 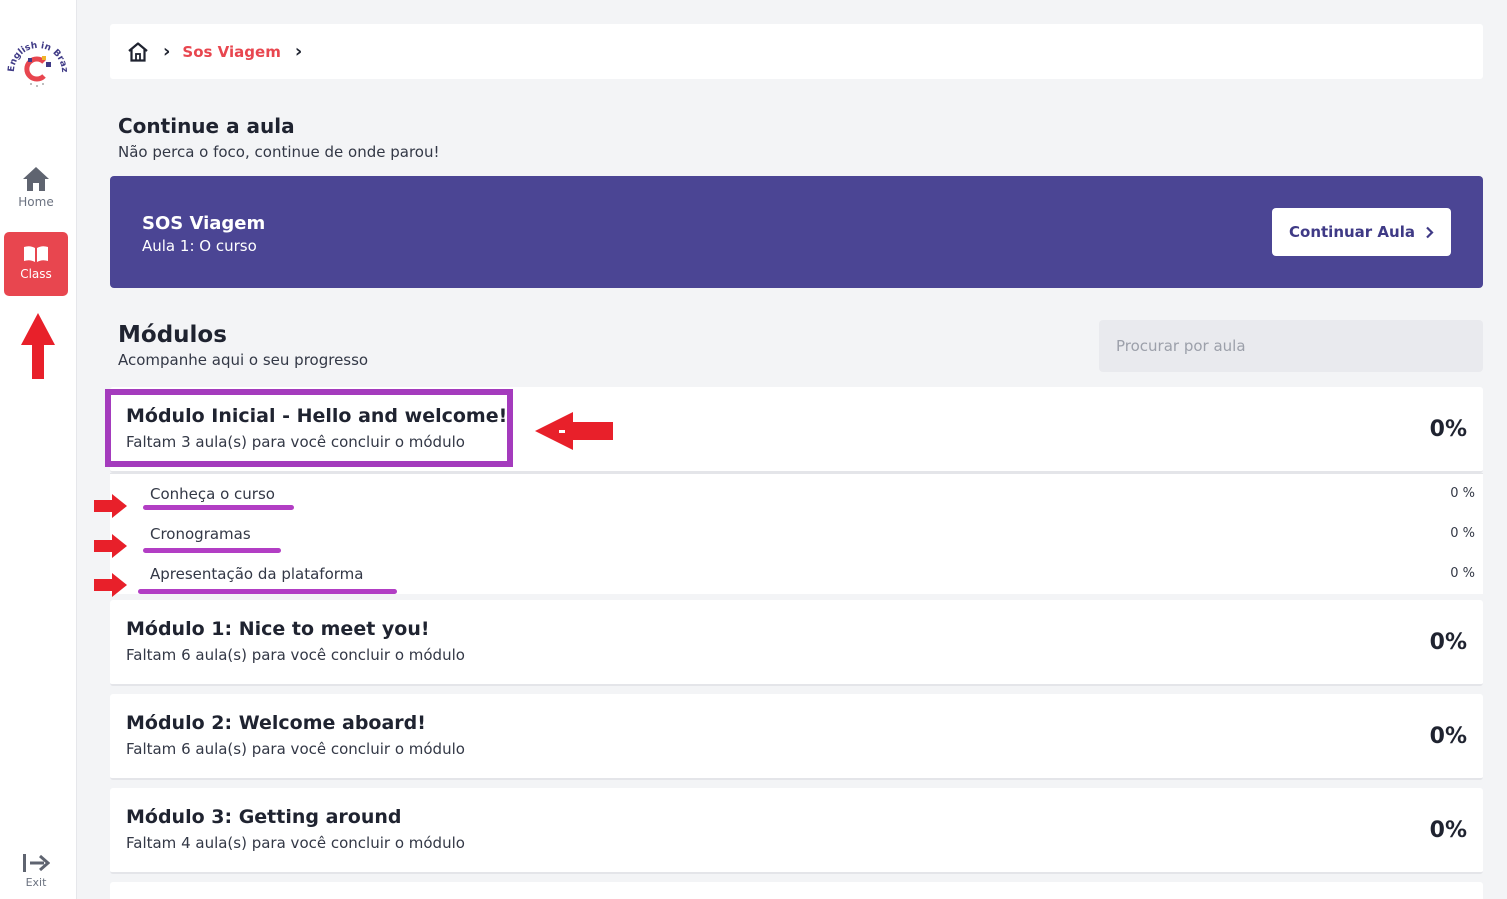 What do you see at coordinates (257, 574) in the screenshot?
I see `lesson-name: Apresentação da plataforma` at bounding box center [257, 574].